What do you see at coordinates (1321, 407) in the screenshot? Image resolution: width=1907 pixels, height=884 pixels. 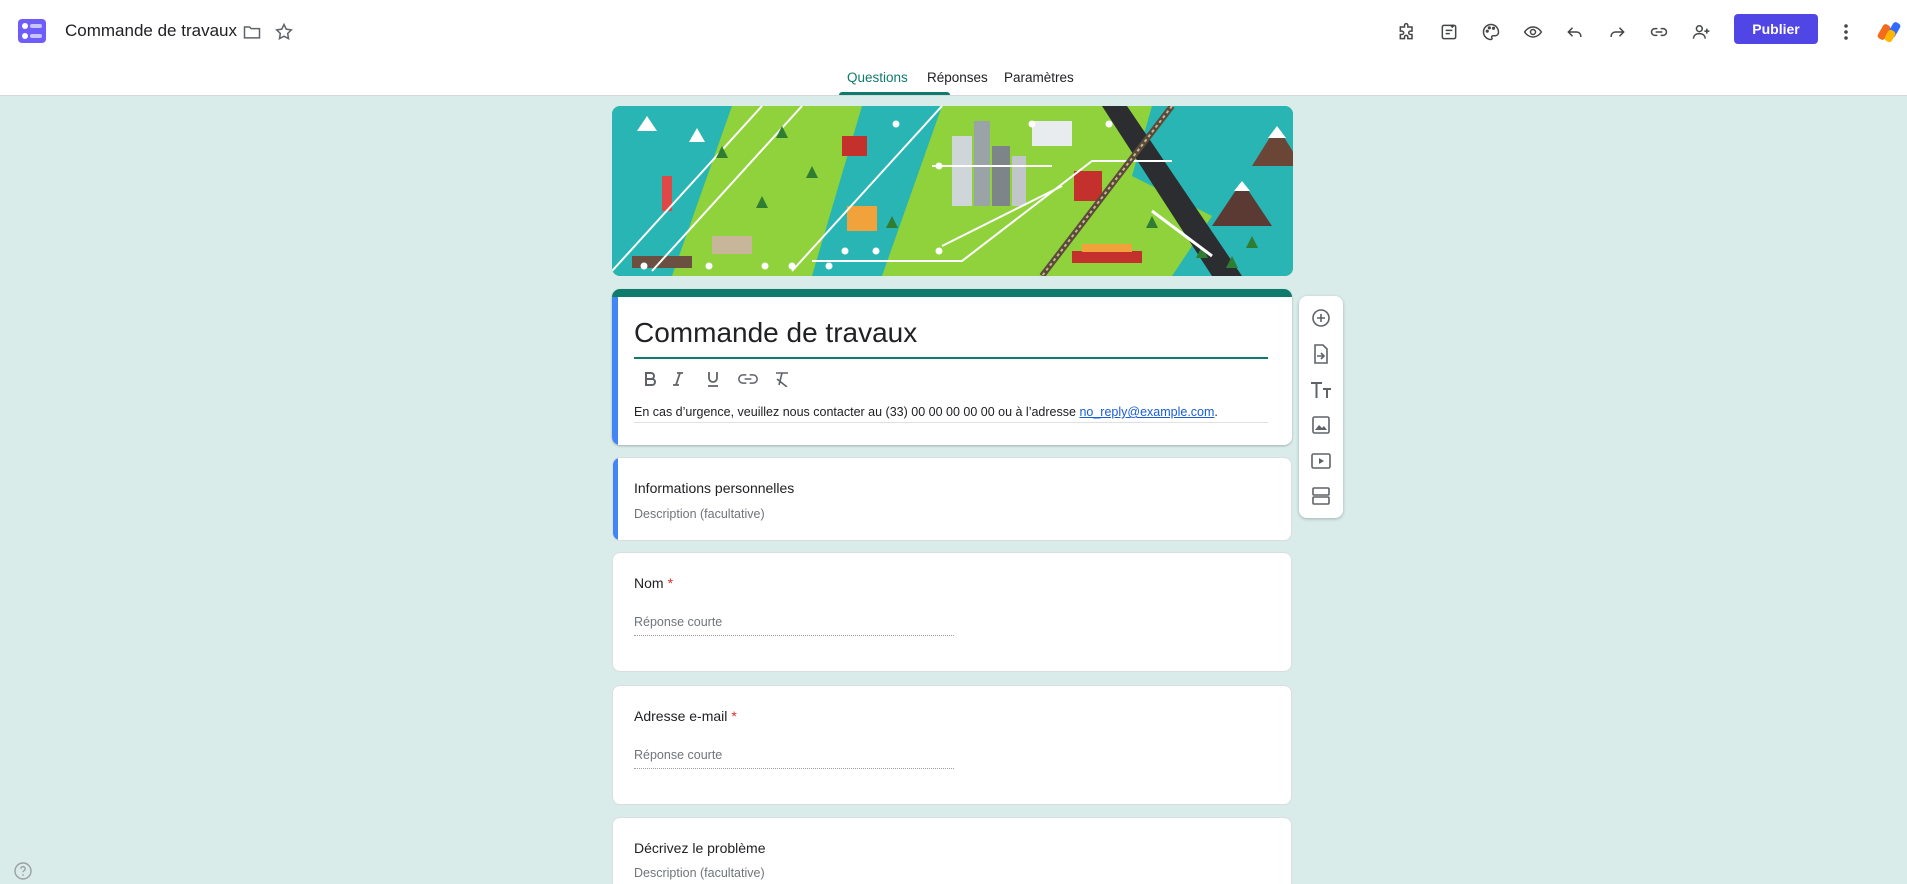 I see `floating-toolbar` at bounding box center [1321, 407].